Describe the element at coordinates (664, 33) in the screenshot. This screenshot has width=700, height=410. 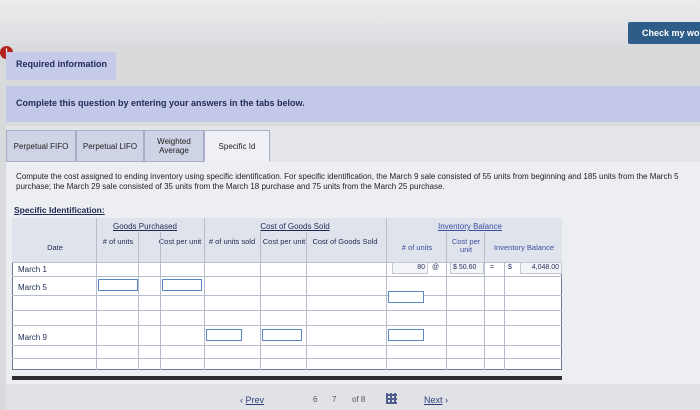
I see `check-my-work-button: Check my wor` at that location.